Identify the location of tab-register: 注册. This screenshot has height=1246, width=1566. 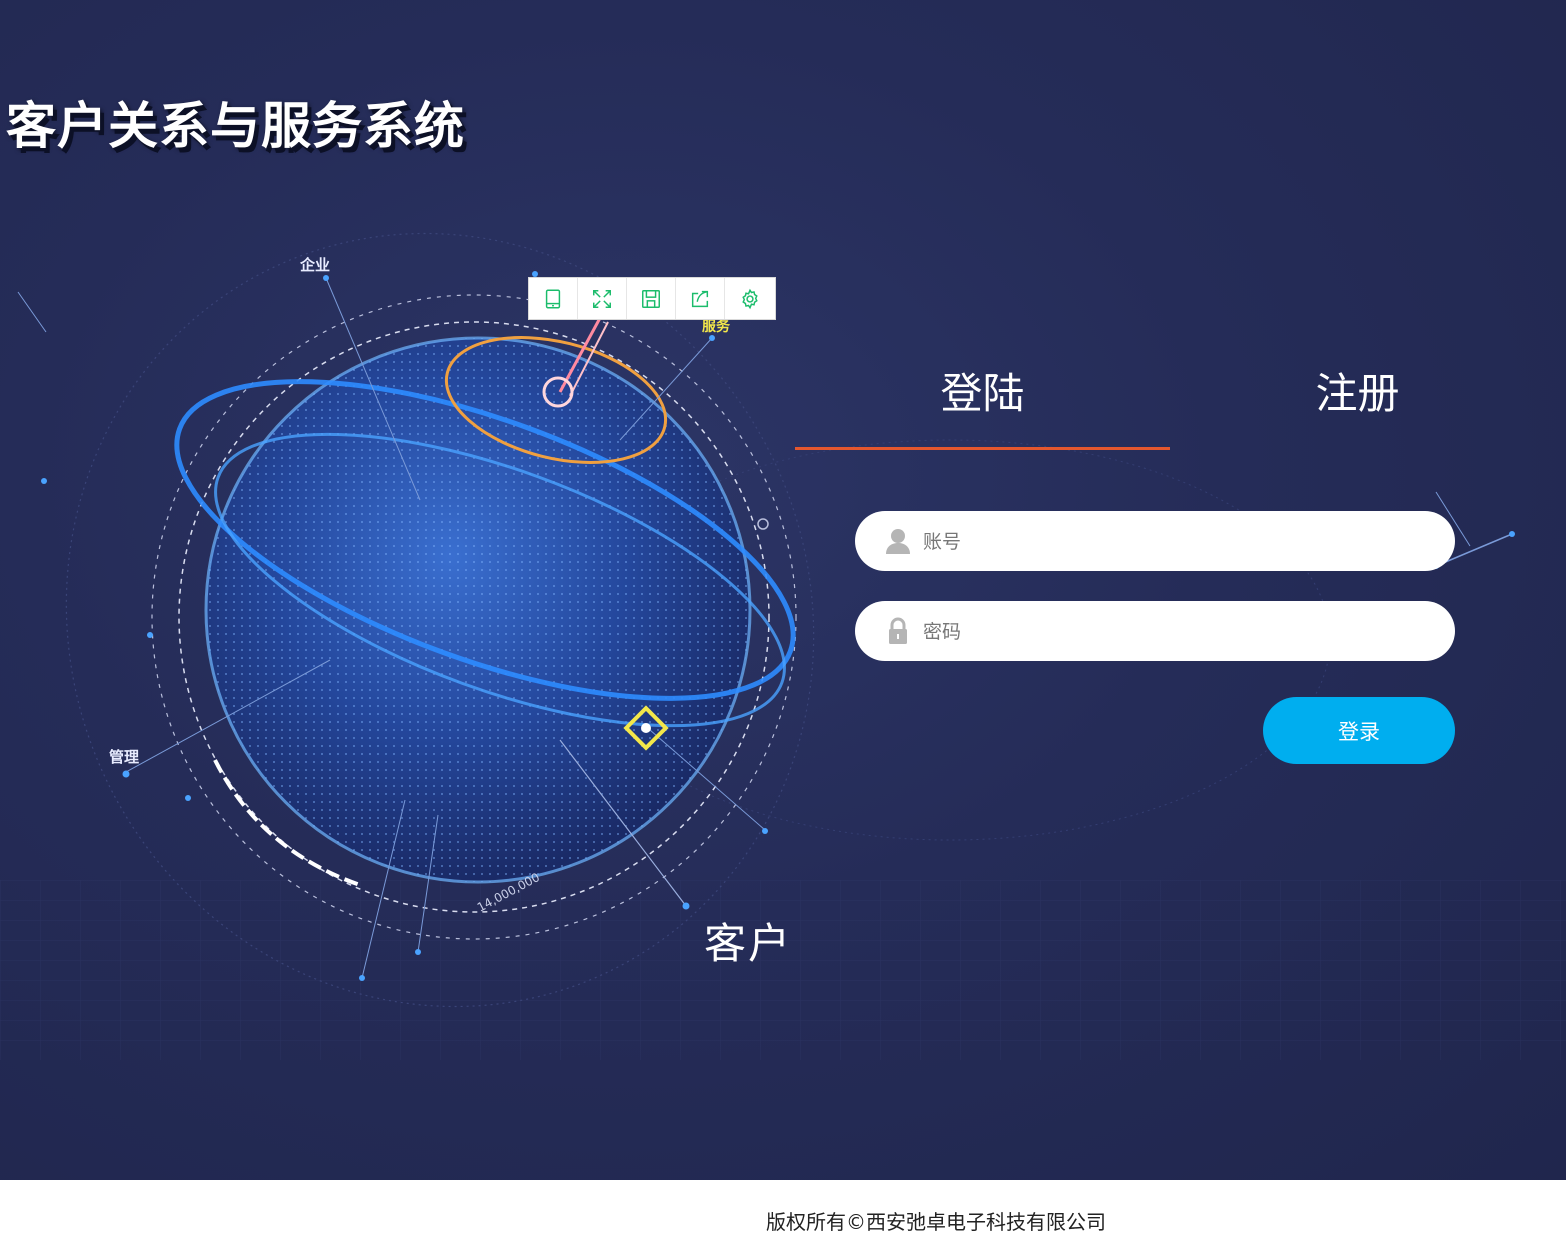
(1357, 390).